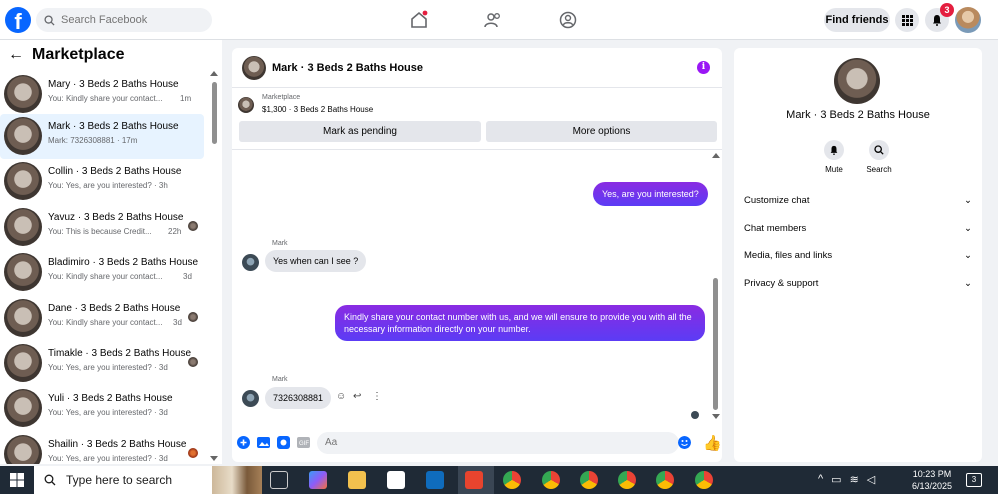  I want to click on more-options-button: More options, so click(601, 131).